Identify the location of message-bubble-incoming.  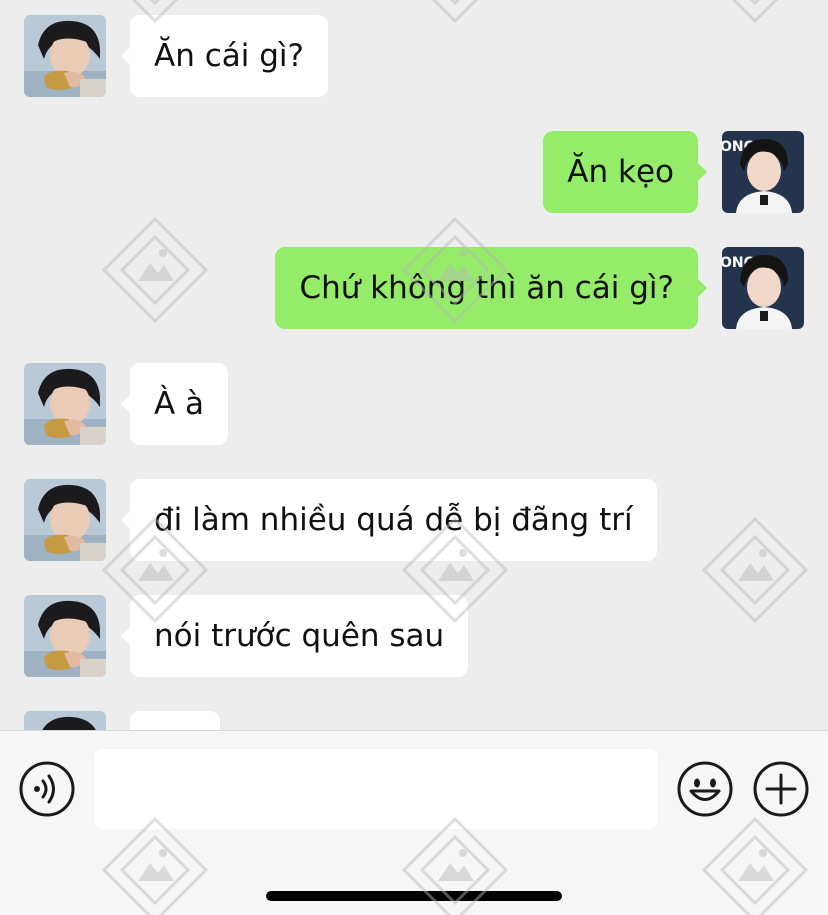
(175, 720).